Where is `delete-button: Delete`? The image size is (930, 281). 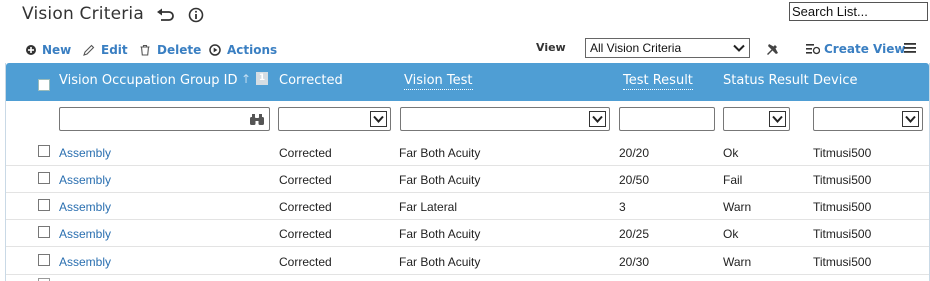
delete-button: Delete is located at coordinates (170, 50).